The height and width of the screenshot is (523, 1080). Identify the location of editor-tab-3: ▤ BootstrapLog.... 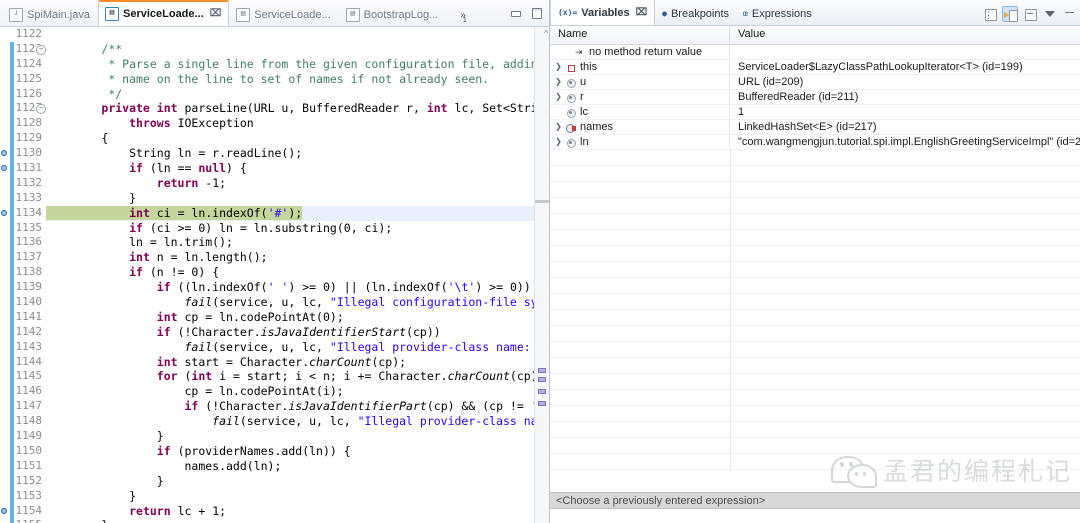
(393, 14).